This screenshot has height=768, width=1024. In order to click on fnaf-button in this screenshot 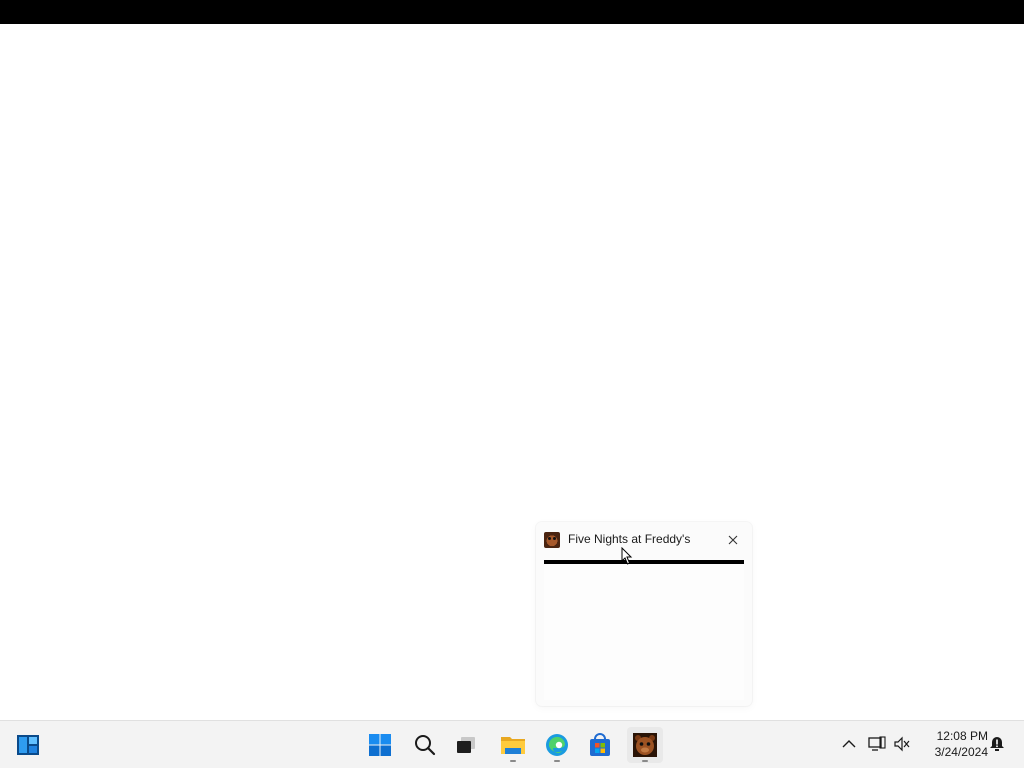, I will do `click(645, 745)`.